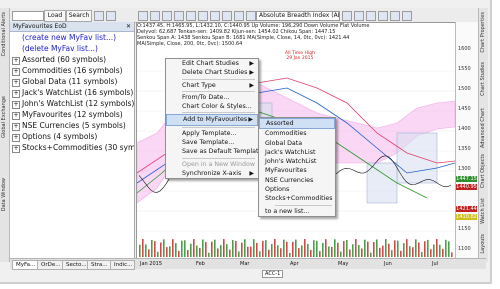 The height and width of the screenshot is (289, 500). I want to click on vtab-chart-studies: Chart Studies, so click(483, 79).